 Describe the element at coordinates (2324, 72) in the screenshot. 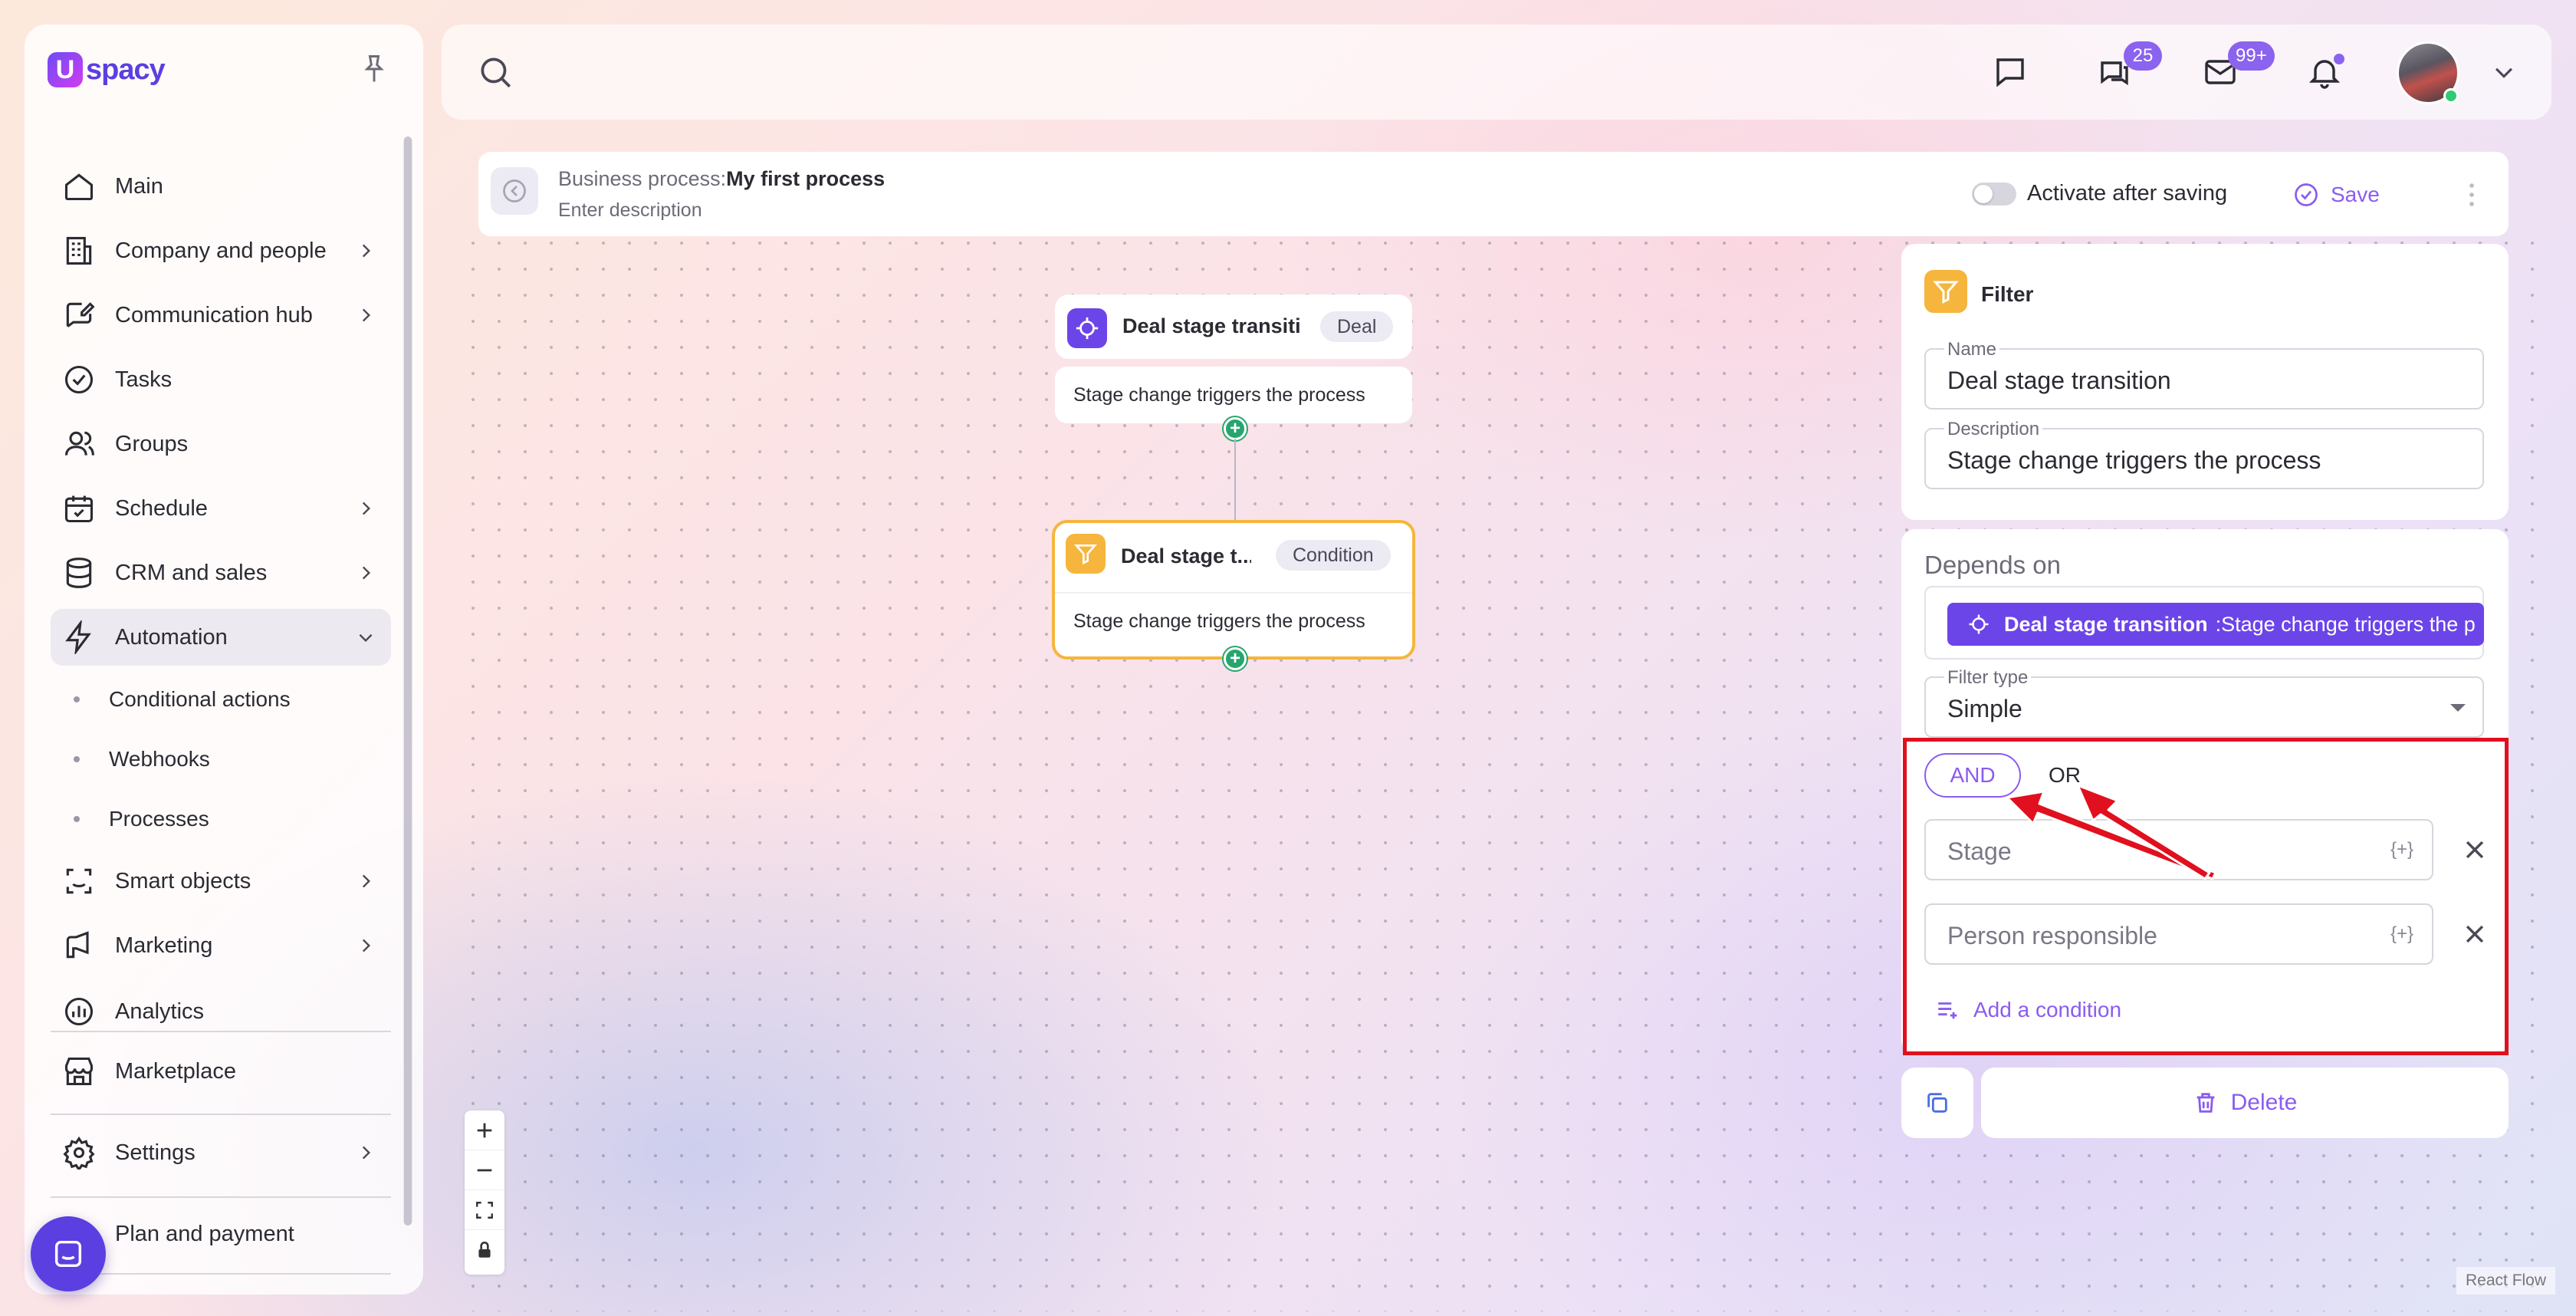

I see `bell-icon` at that location.